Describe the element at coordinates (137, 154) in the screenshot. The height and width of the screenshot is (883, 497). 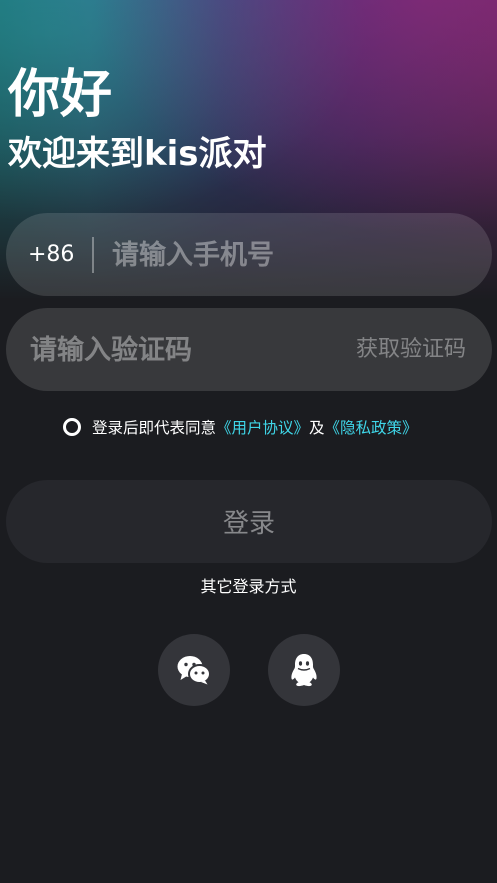
I see `welcome-subtitle: 欢迎来到kis派对` at that location.